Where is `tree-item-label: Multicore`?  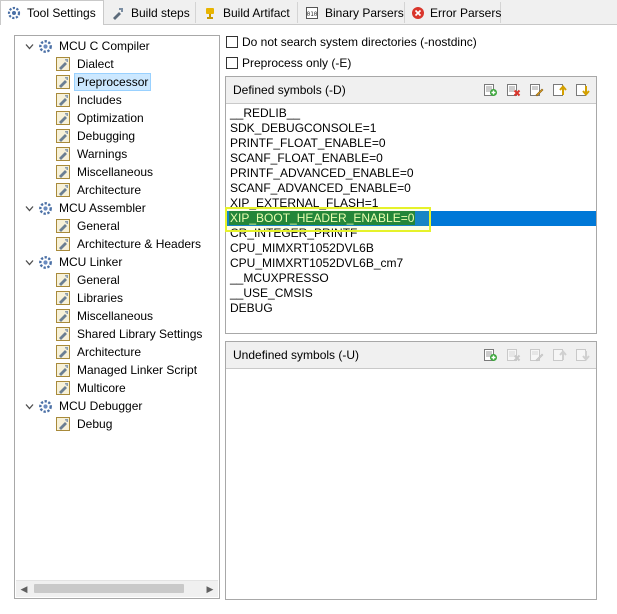
tree-item-label: Multicore is located at coordinates (101, 388).